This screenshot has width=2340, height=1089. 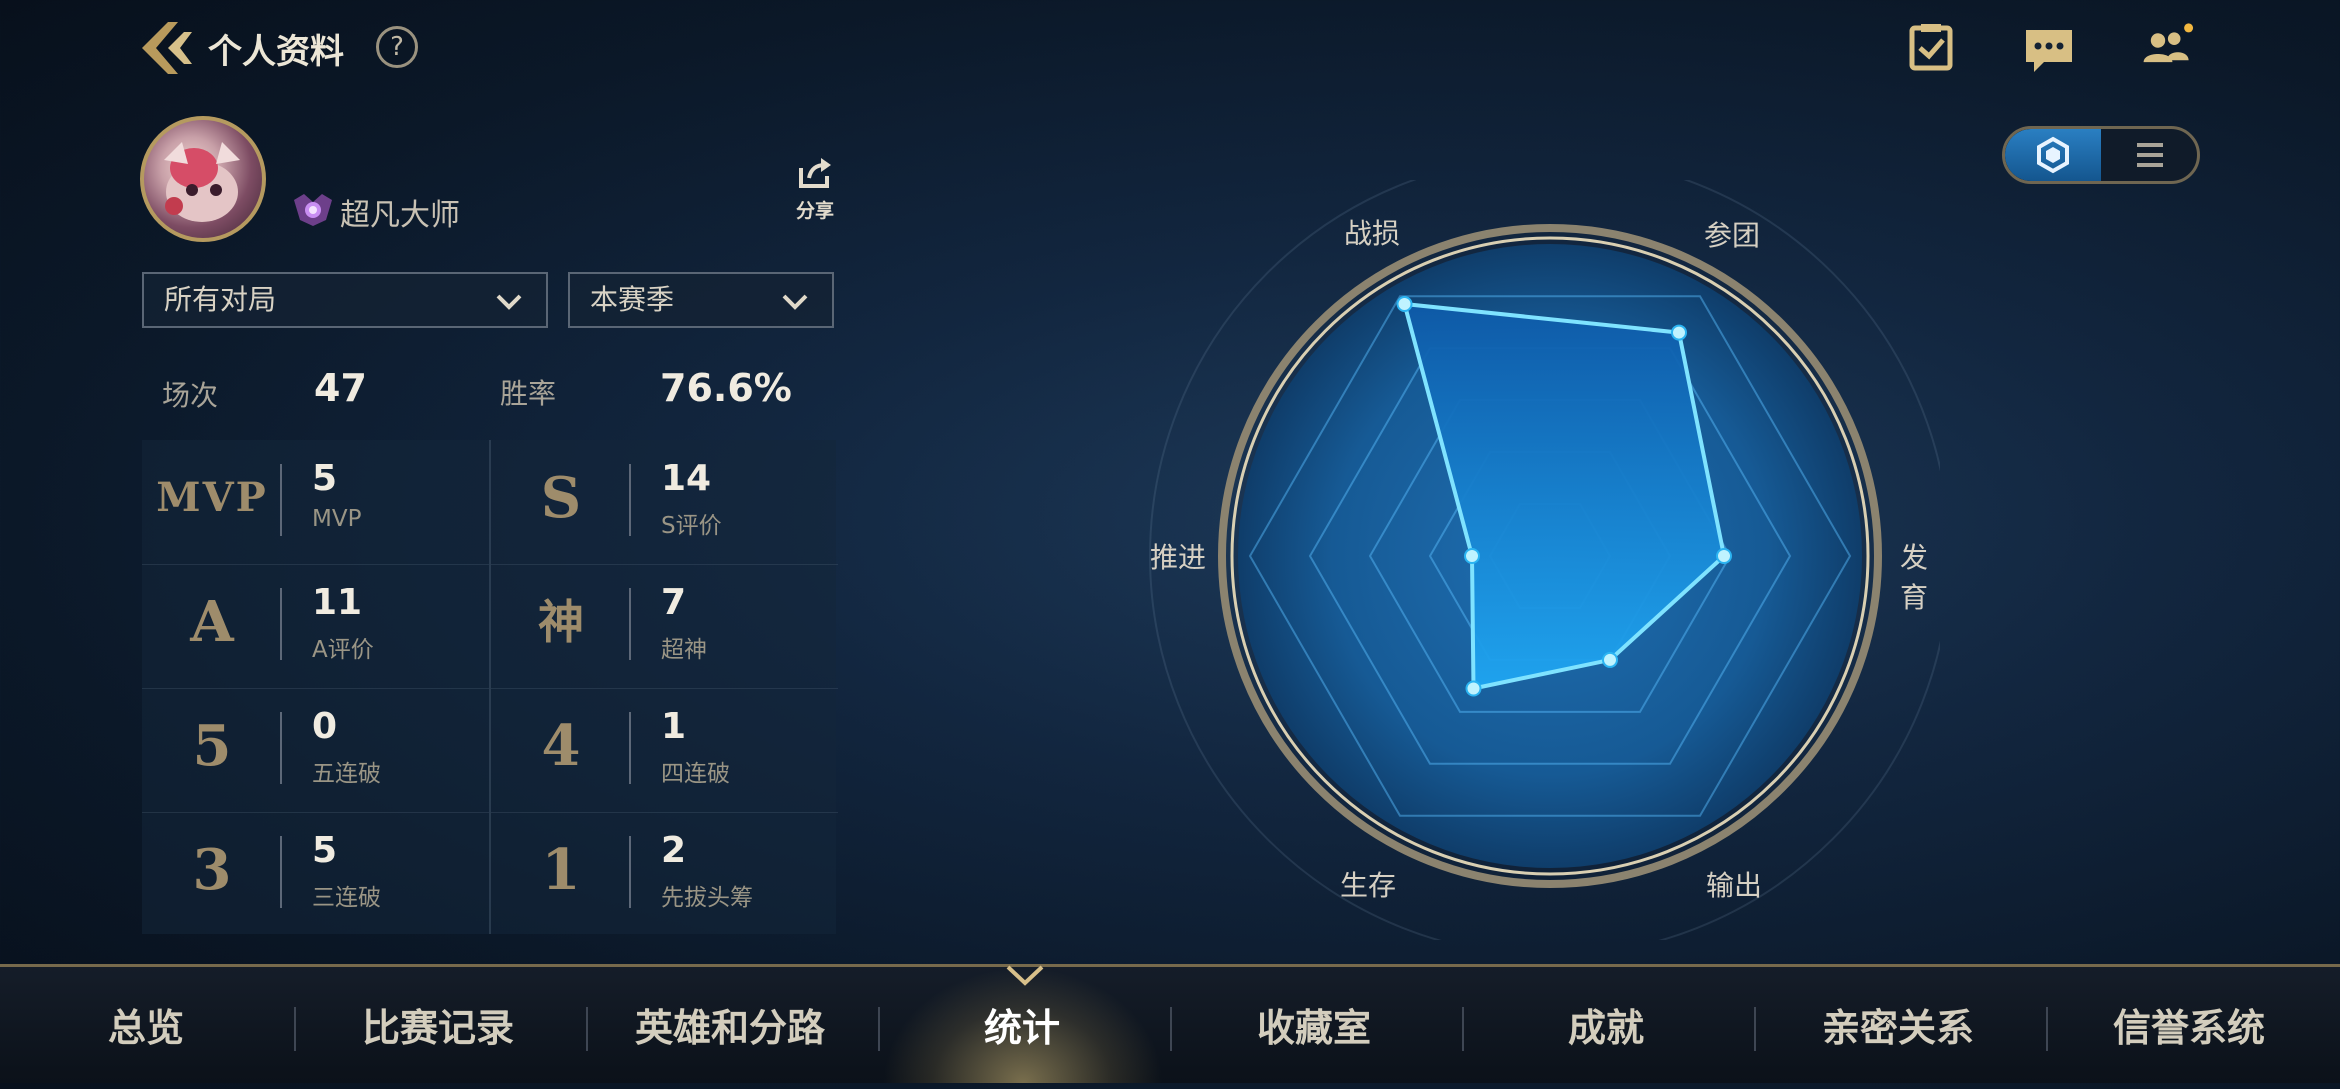 What do you see at coordinates (2167, 45) in the screenshot?
I see `friends-icon` at bounding box center [2167, 45].